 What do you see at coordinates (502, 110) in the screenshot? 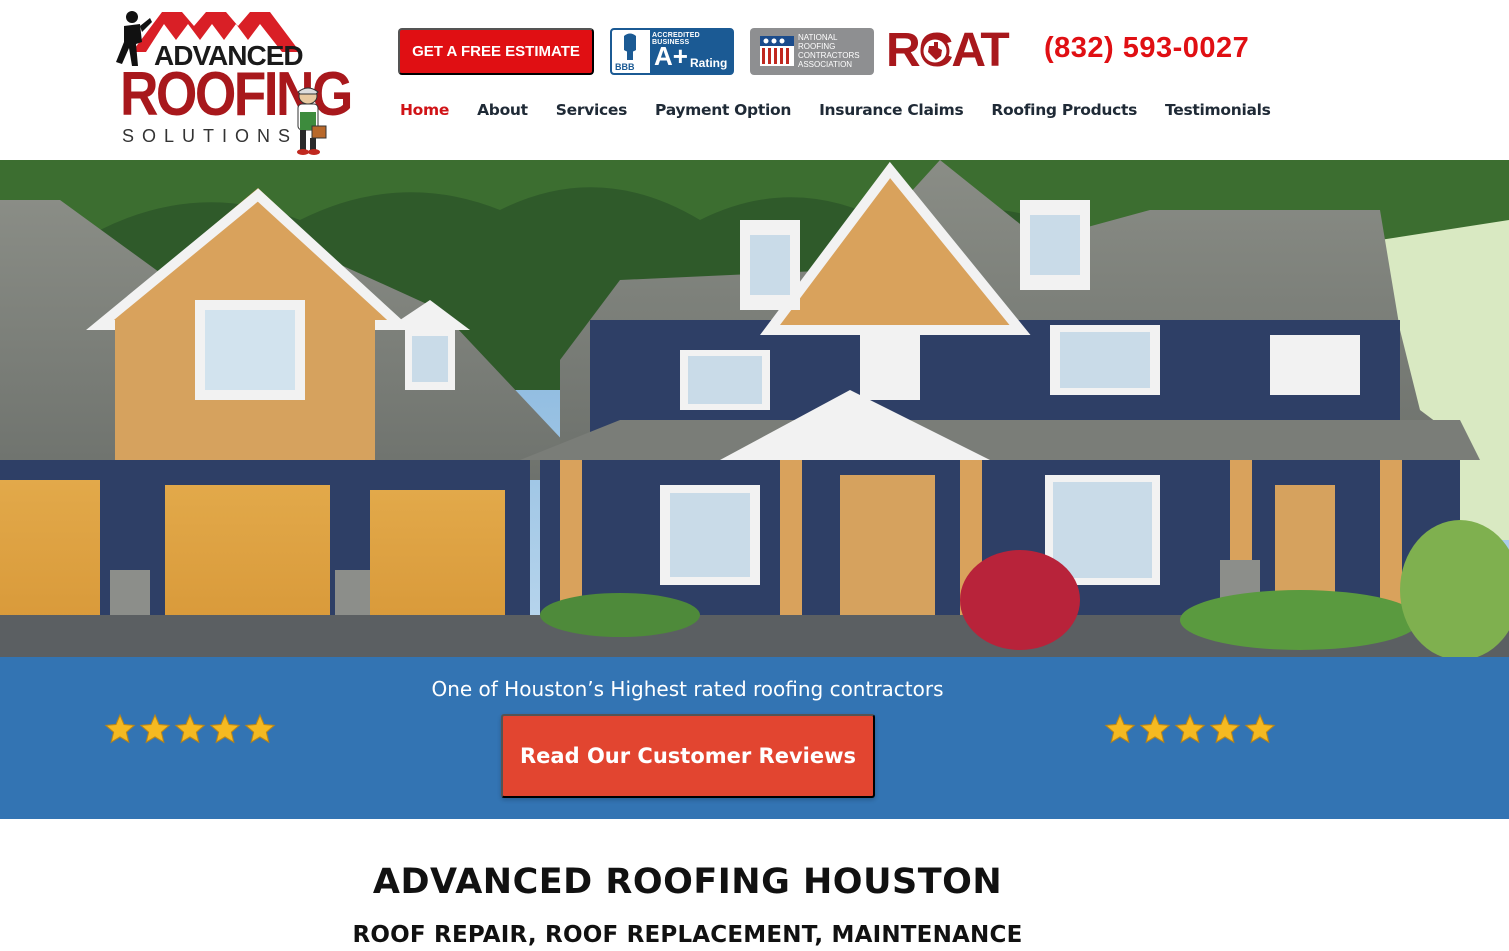
I see `nav-item-about: About` at bounding box center [502, 110].